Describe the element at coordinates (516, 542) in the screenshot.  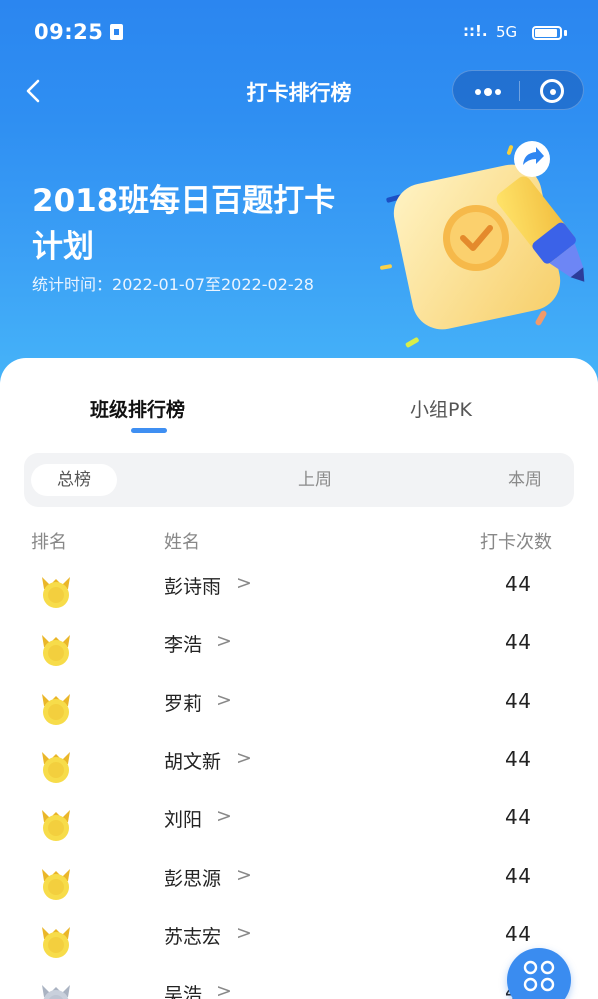
I see `column-header-count: 打卡次数` at that location.